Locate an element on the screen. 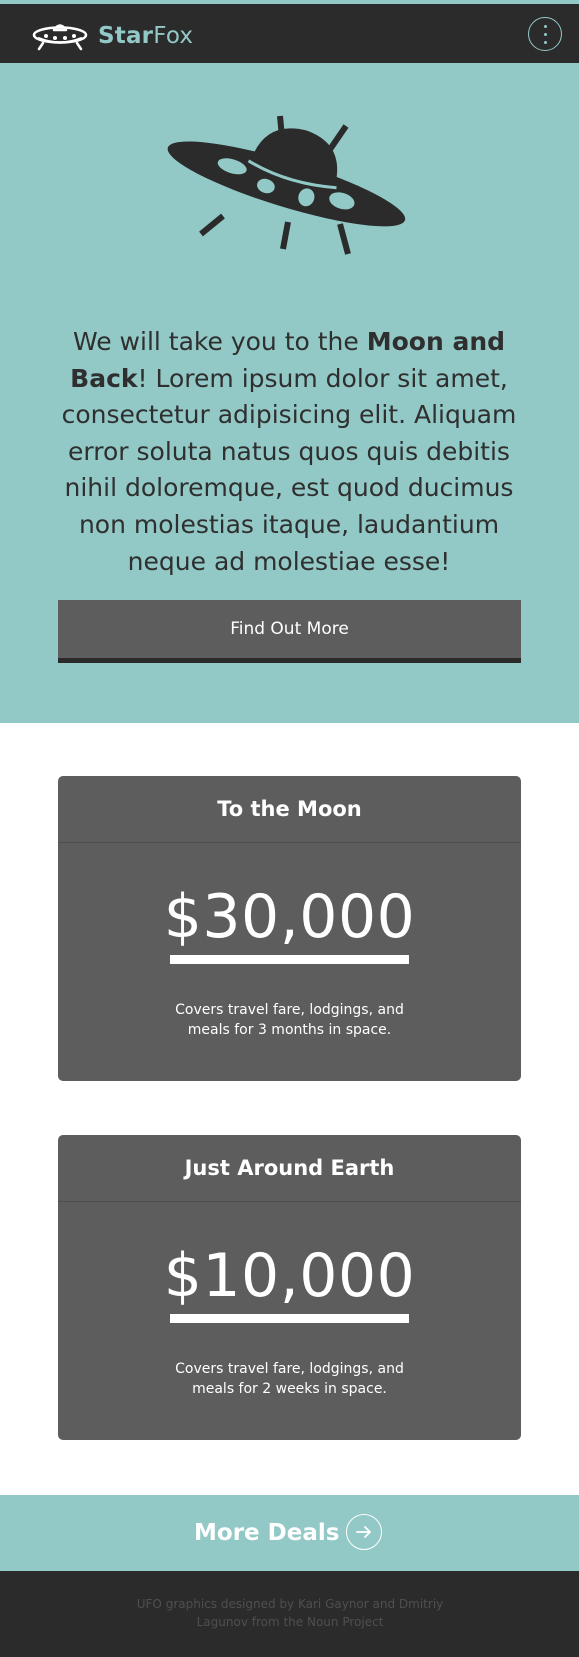 The width and height of the screenshot is (579, 1657). hero-intro: We will take you to the is located at coordinates (219, 341).